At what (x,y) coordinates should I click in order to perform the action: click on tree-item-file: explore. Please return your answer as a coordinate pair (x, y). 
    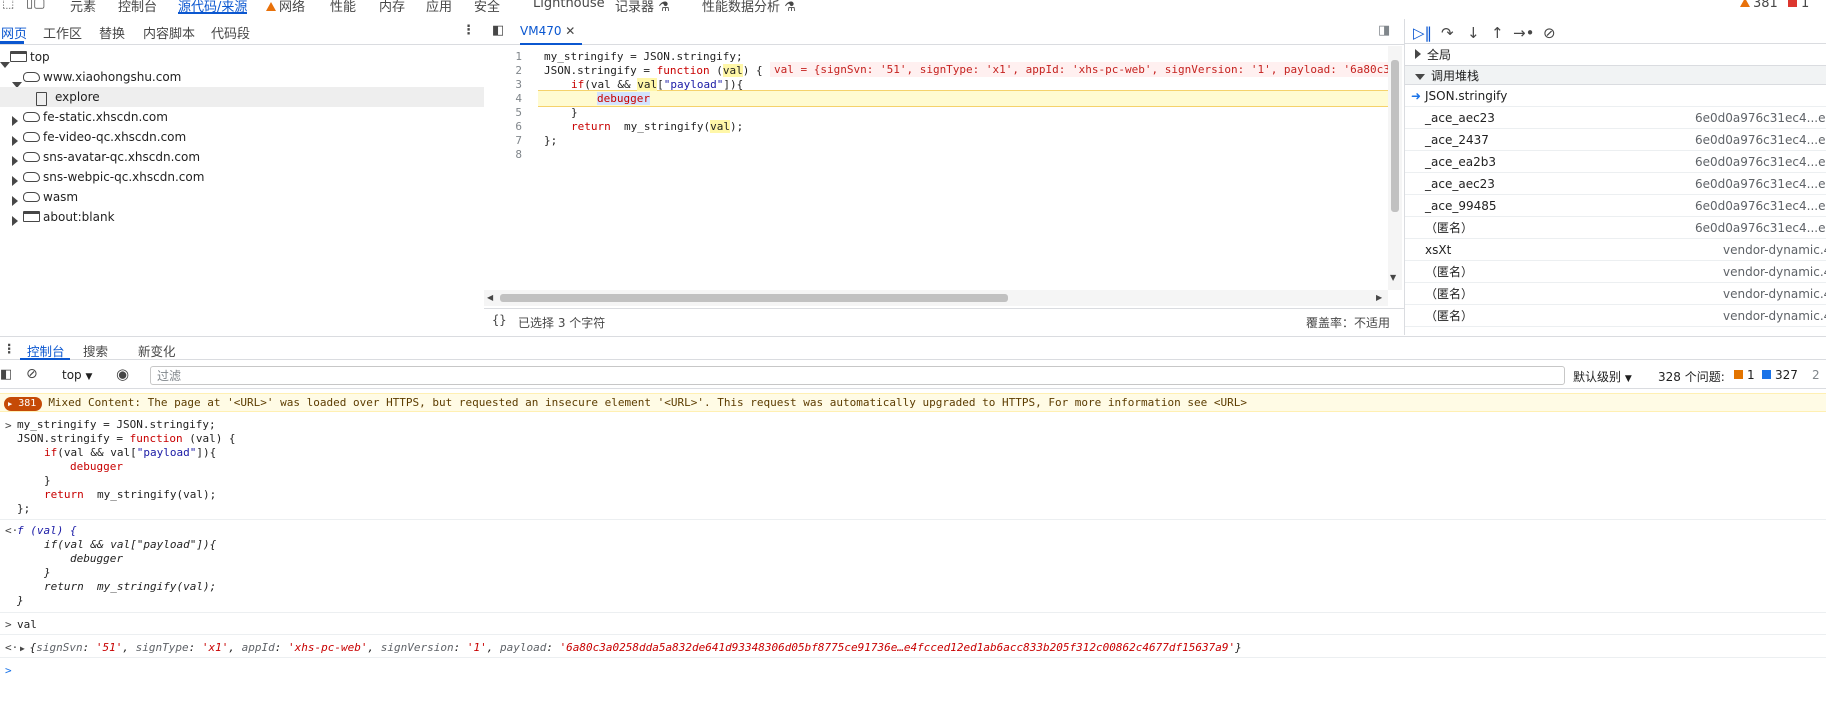
    Looking at the image, I should click on (242, 97).